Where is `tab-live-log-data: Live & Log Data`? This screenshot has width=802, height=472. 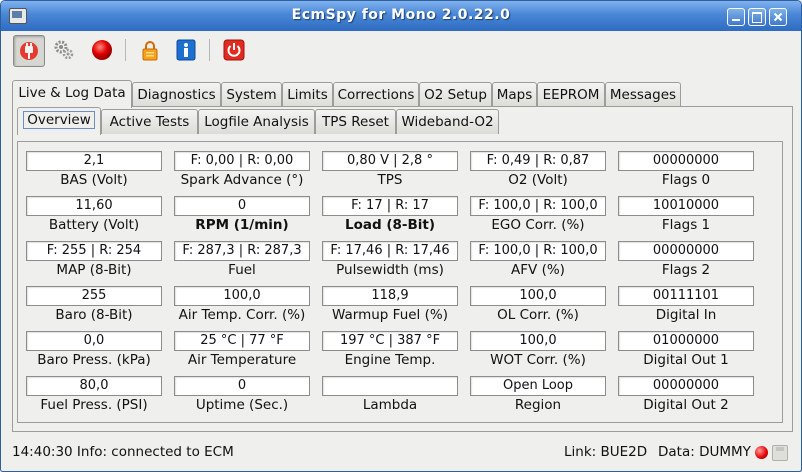
tab-live-log-data: Live & Log Data is located at coordinates (72, 94).